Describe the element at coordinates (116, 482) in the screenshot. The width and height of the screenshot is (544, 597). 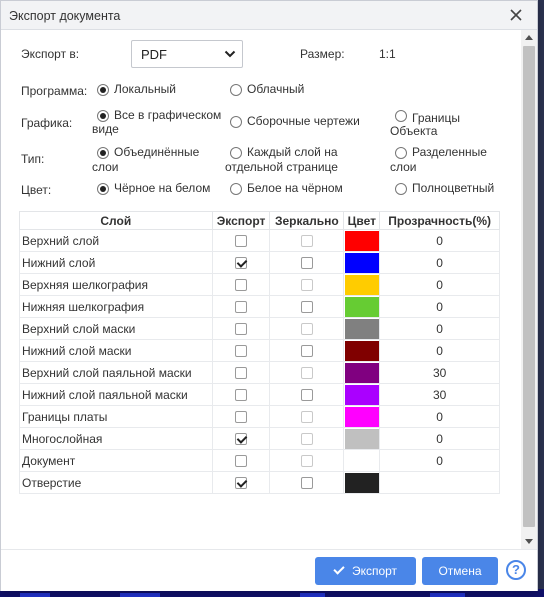
I see `layer-name: Отверстие` at that location.